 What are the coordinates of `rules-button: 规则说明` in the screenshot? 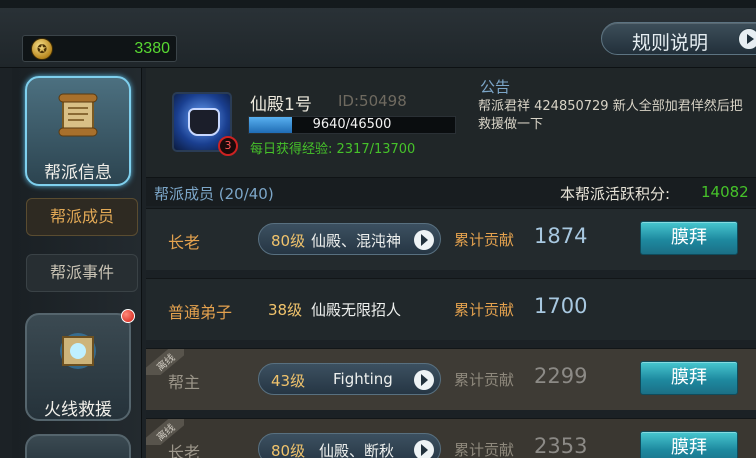 It's located at (678, 38).